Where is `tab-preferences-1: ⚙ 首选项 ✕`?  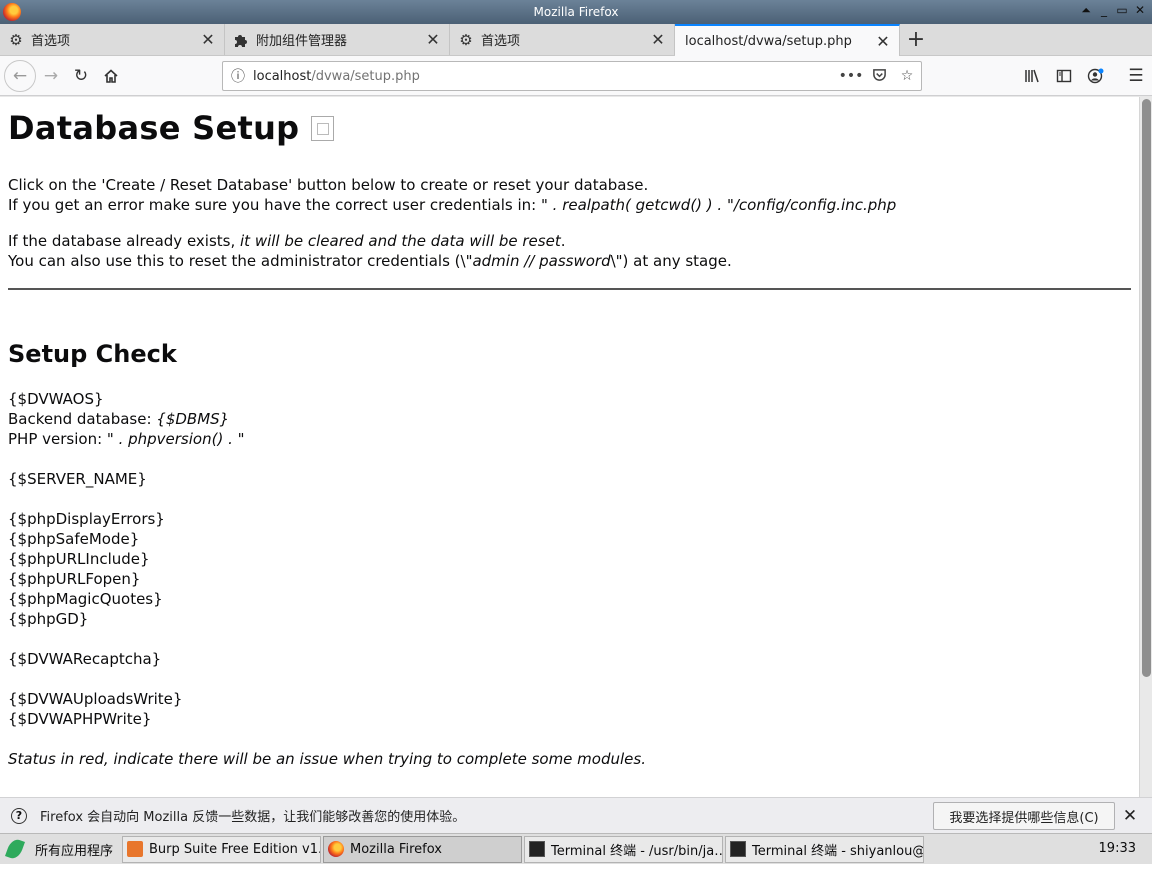
tab-preferences-1: ⚙ 首选项 ✕ is located at coordinates (112, 39).